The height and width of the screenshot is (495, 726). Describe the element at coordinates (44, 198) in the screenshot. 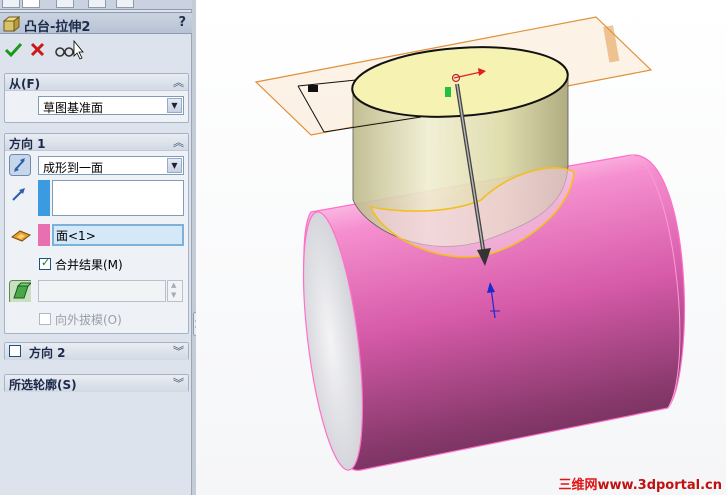

I see `direction-color-swatch` at that location.